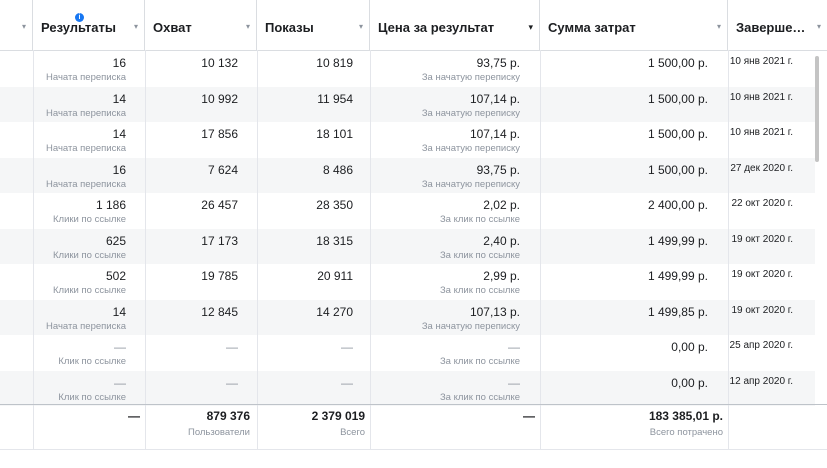  I want to click on scrollbar-thumb, so click(817, 109).